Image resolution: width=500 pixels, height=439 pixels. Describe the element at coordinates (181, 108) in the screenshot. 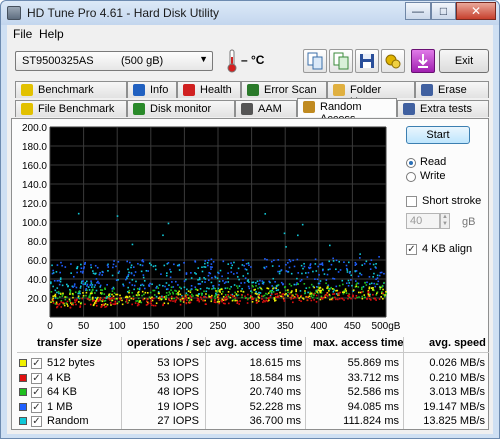

I see `tab-disk-monitor: Disk monitor` at that location.